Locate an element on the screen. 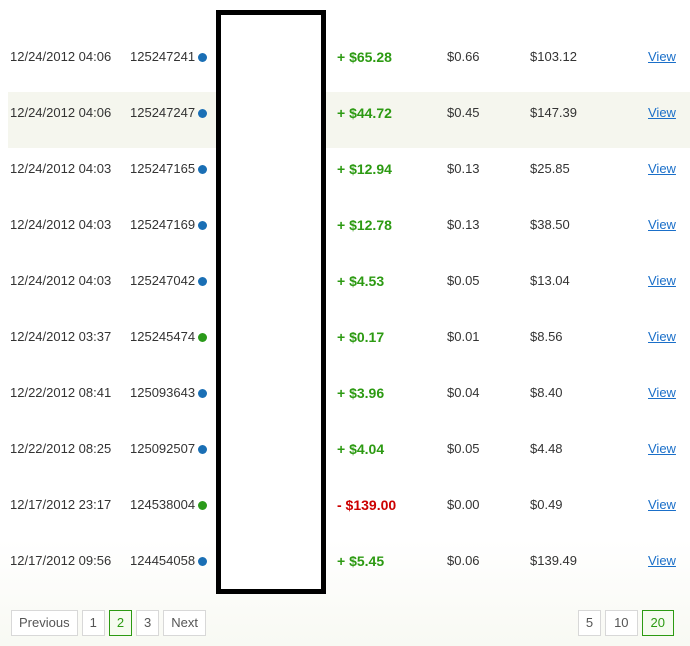  previous-button: Previous is located at coordinates (44, 623).